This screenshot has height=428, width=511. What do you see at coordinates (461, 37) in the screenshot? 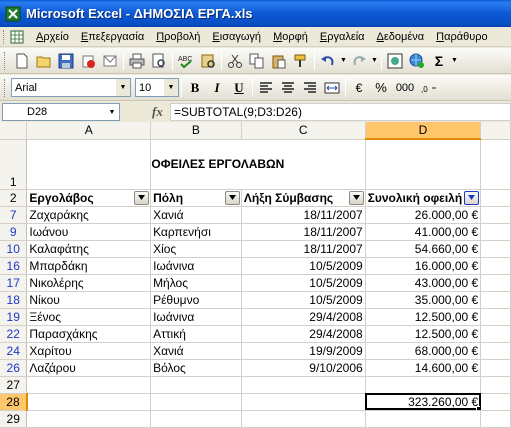
I see `menu-window: Παράθυρο` at bounding box center [461, 37].